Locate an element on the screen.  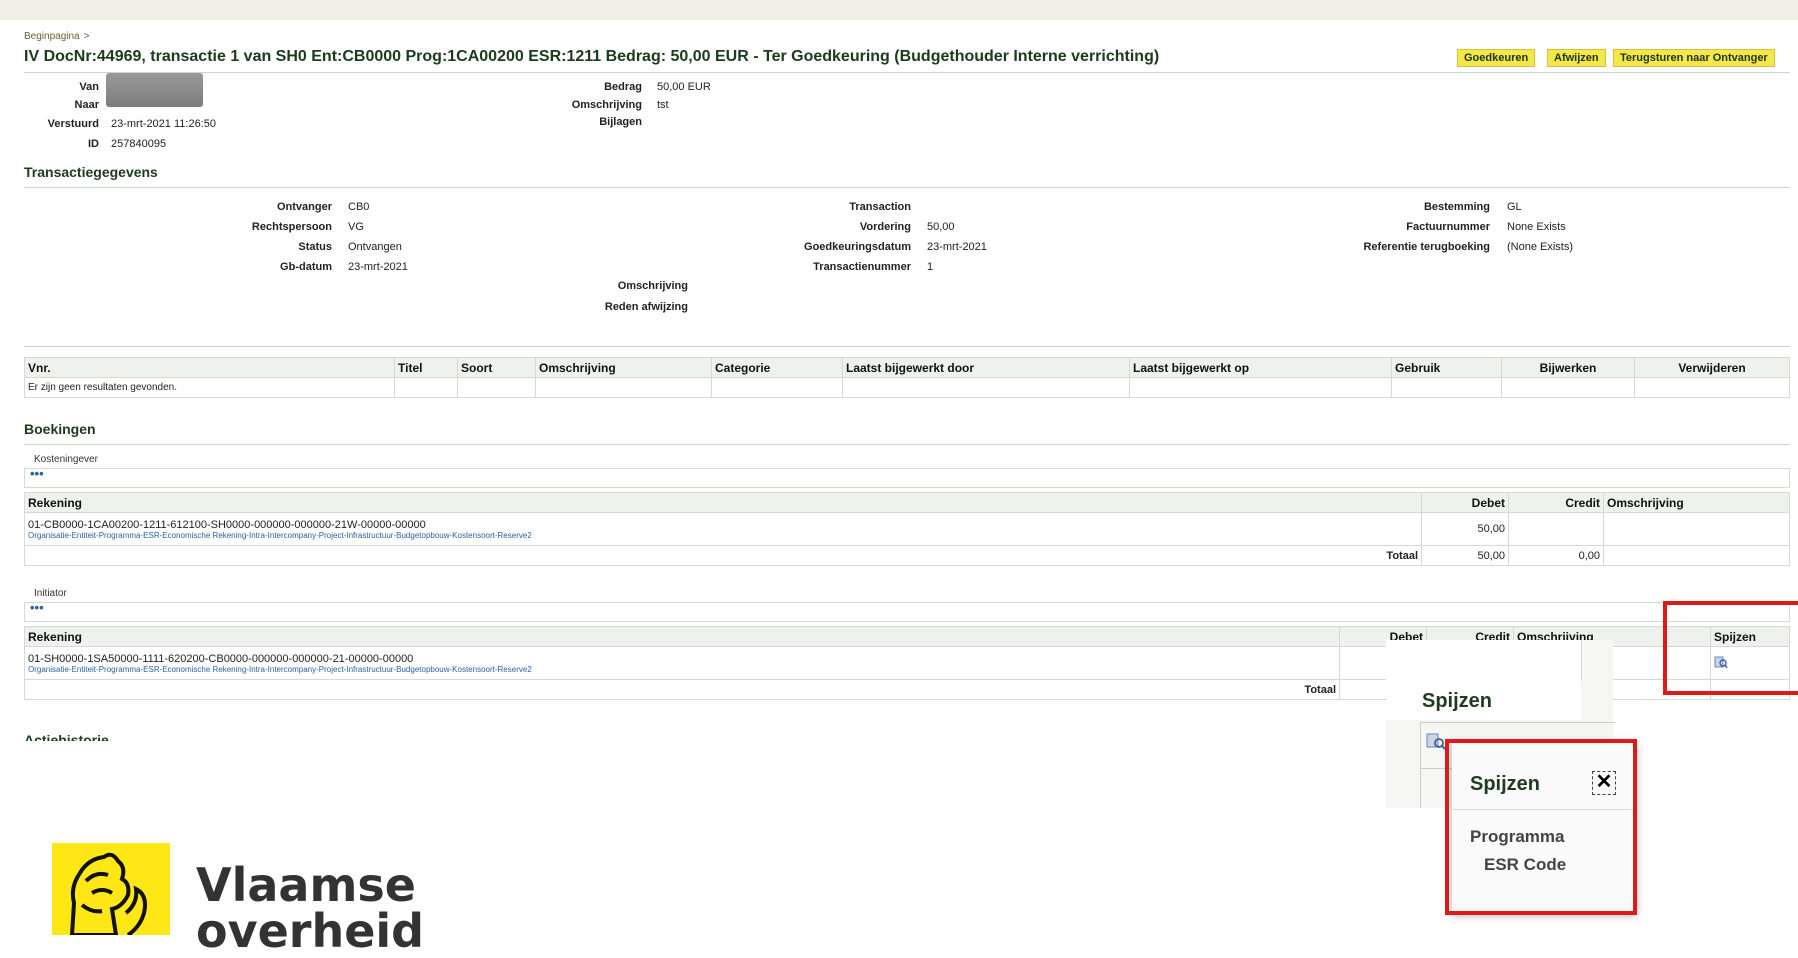
invoice-number-value: None Exists is located at coordinates (1536, 227).